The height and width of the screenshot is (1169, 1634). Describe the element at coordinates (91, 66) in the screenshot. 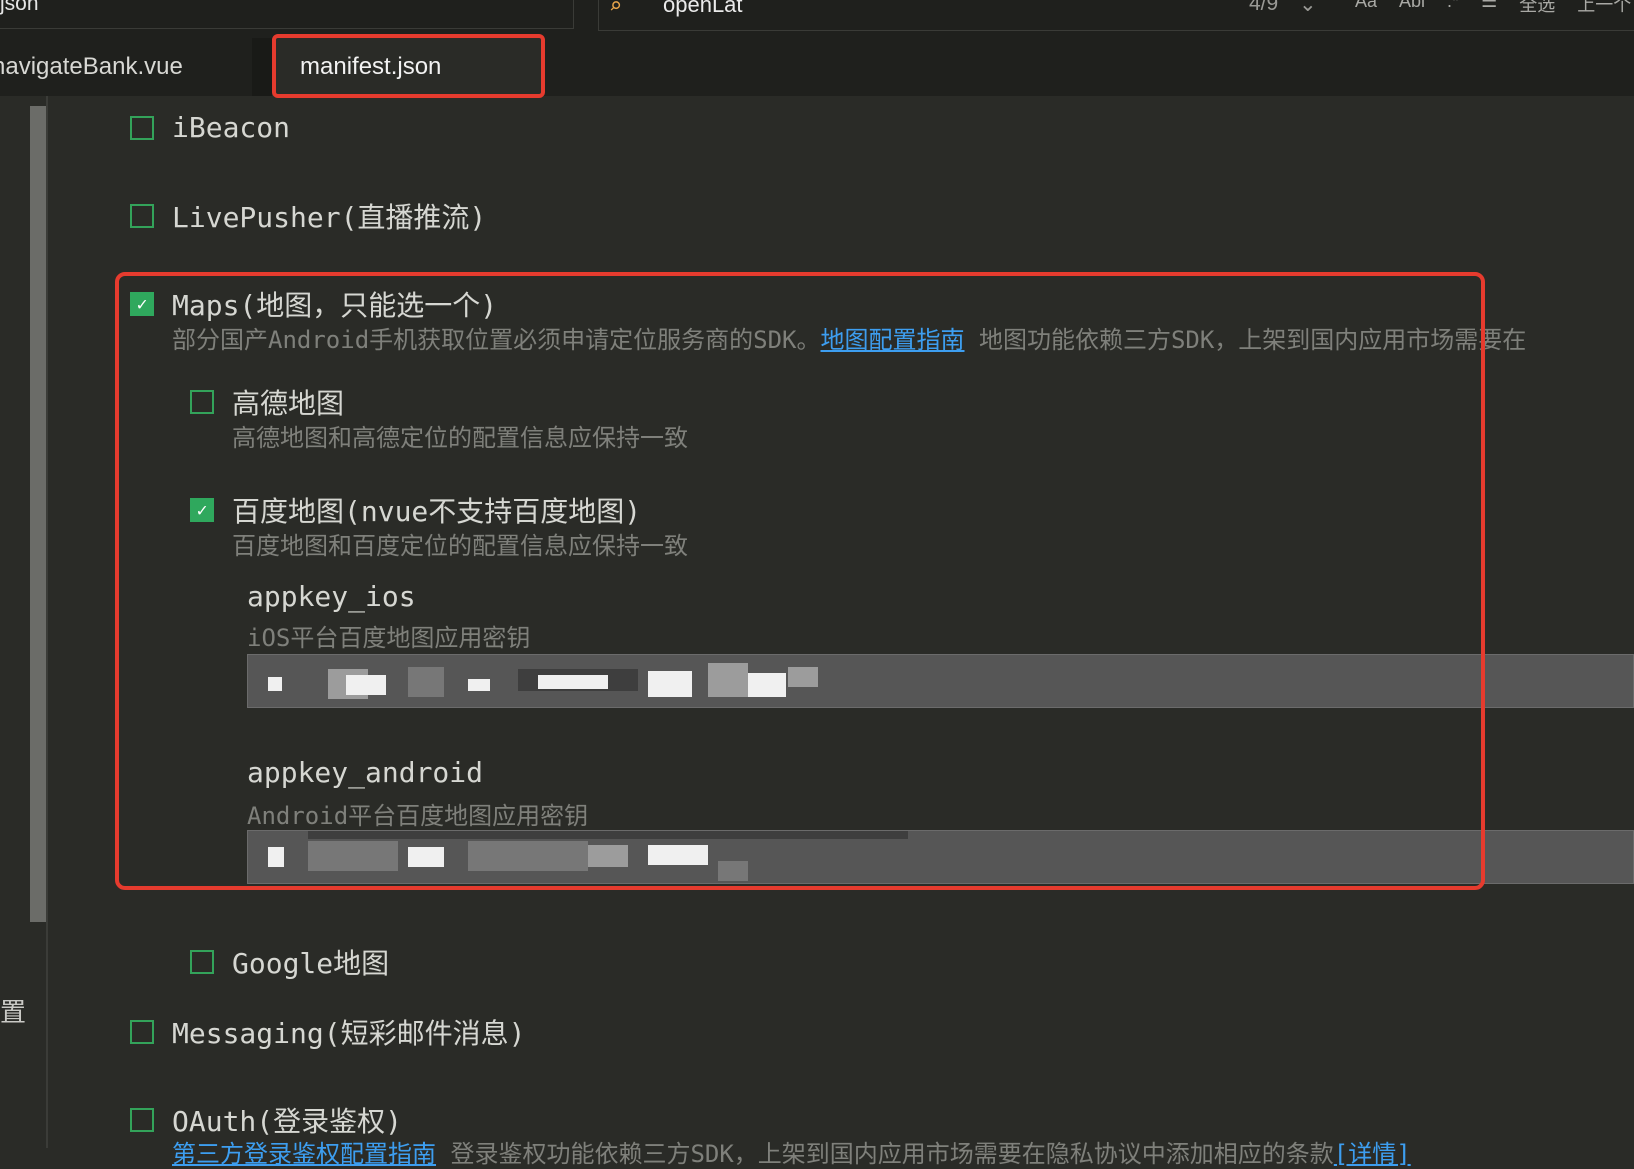

I see `tab-label: navigateBank.vue` at that location.